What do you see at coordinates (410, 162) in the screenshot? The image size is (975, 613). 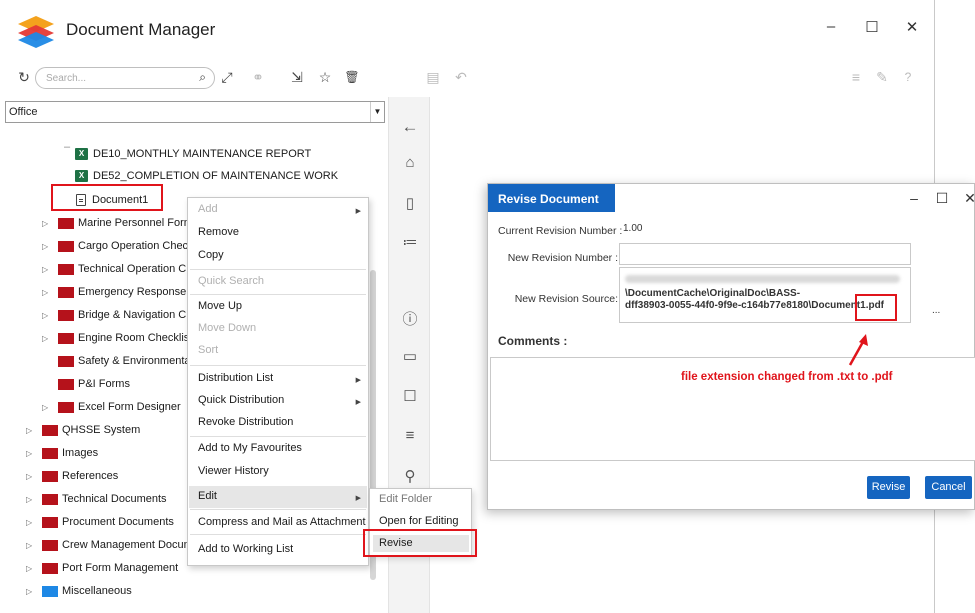 I see `home-icon: ⌂` at bounding box center [410, 162].